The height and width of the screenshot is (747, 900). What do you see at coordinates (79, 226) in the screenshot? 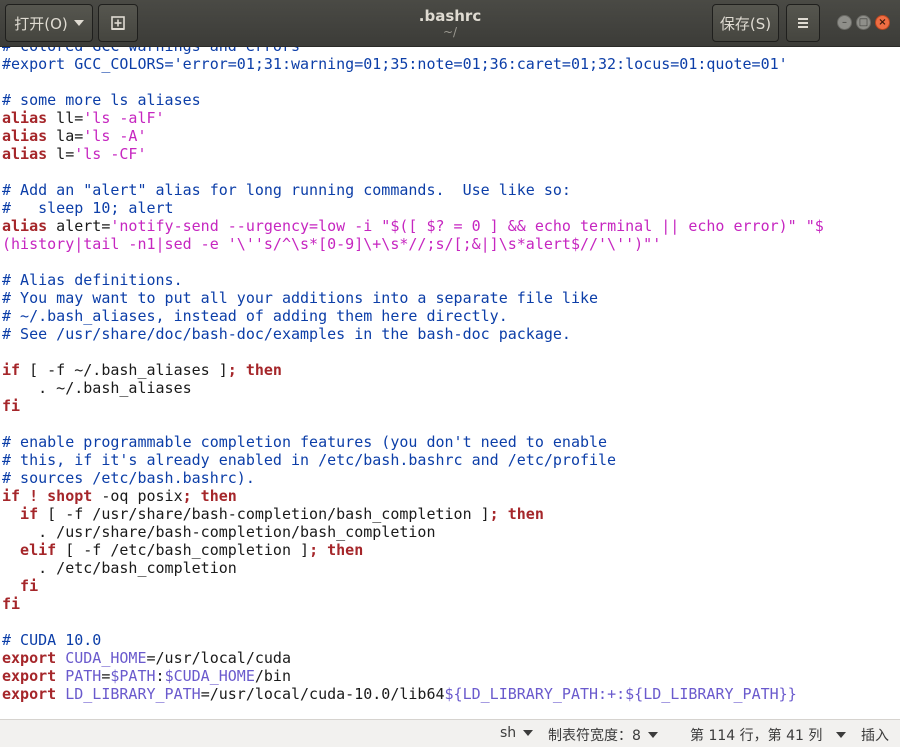
I see `code-token-default: alert=` at bounding box center [79, 226].